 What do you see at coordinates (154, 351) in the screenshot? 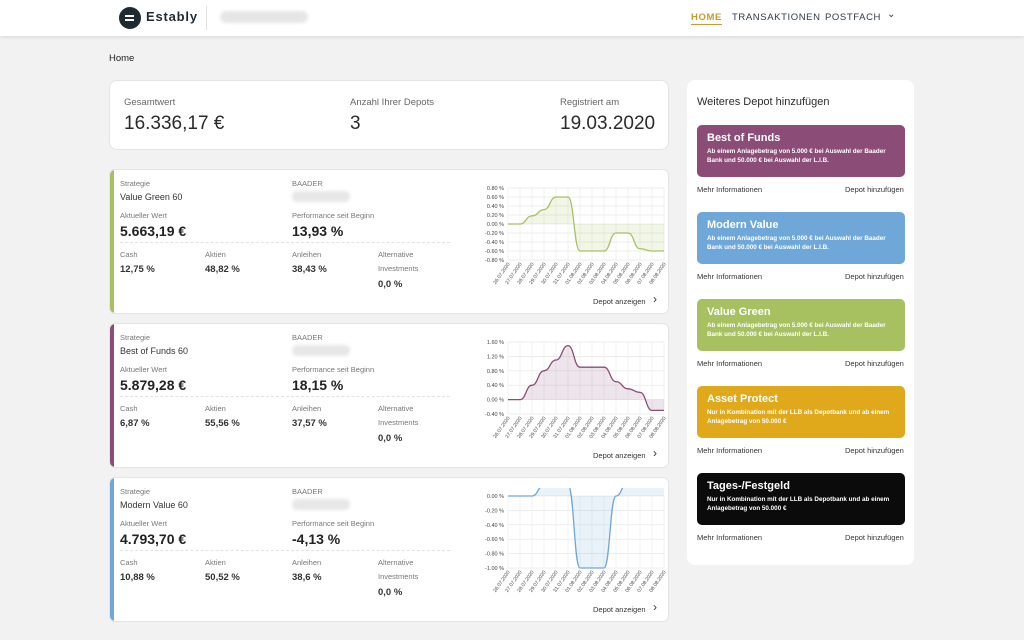
I see `strategy-name: Best of Funds 60` at bounding box center [154, 351].